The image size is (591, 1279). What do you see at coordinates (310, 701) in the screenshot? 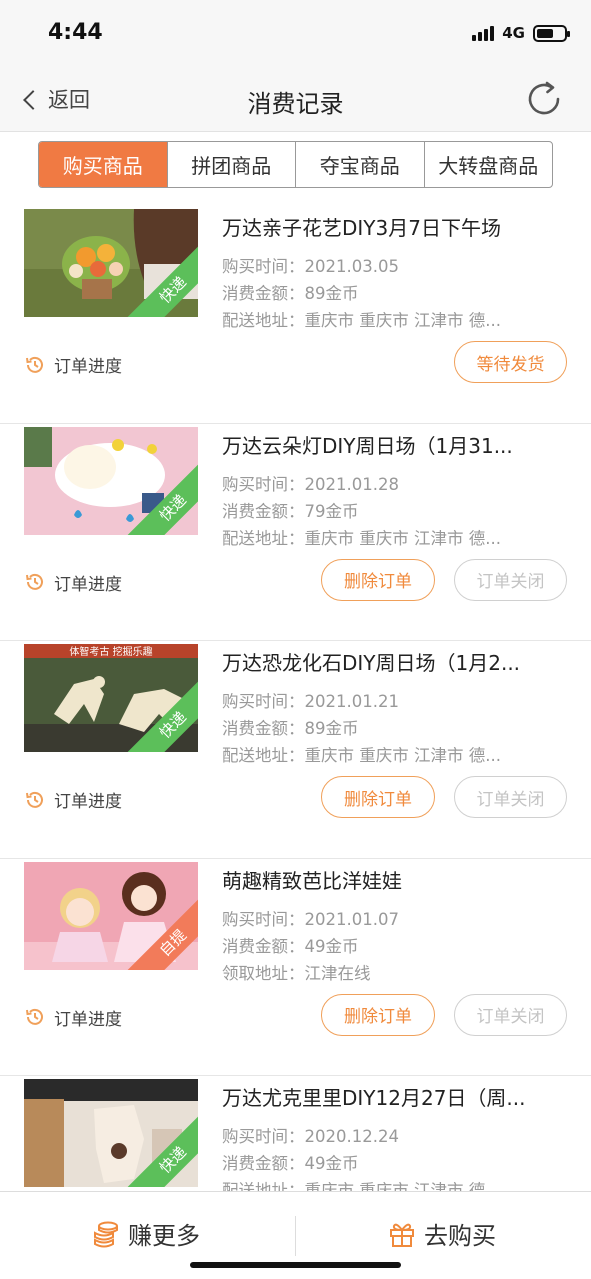
I see `purchase-time: 购买时间：2021.01.21` at bounding box center [310, 701].